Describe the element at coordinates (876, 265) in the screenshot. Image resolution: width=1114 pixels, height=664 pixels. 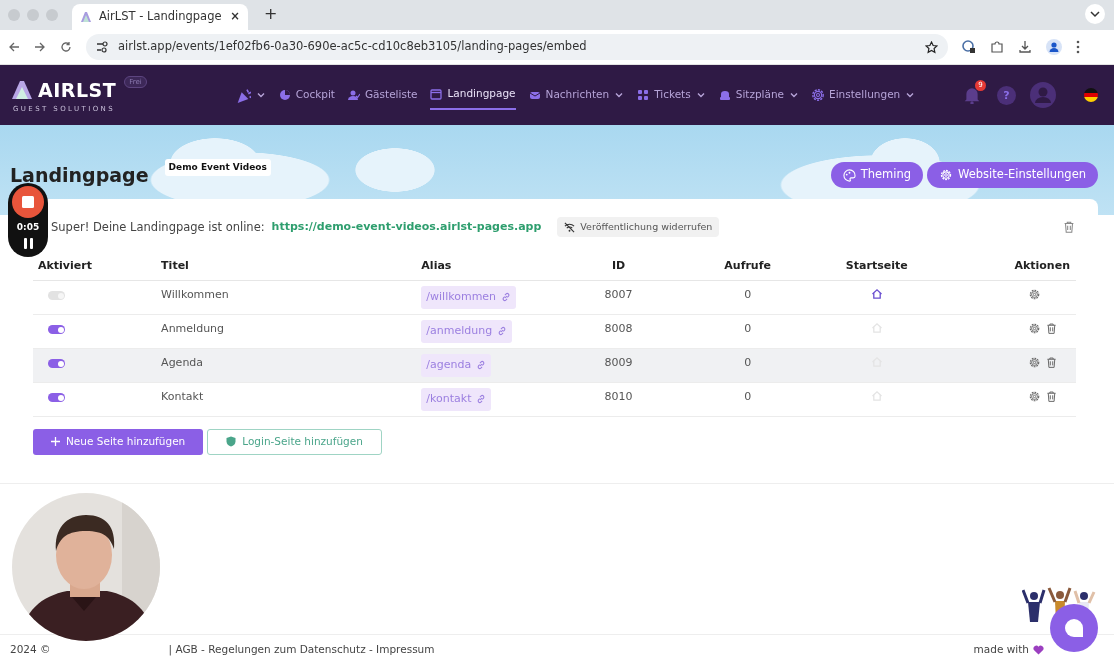
I see `column-header: Startseite` at that location.